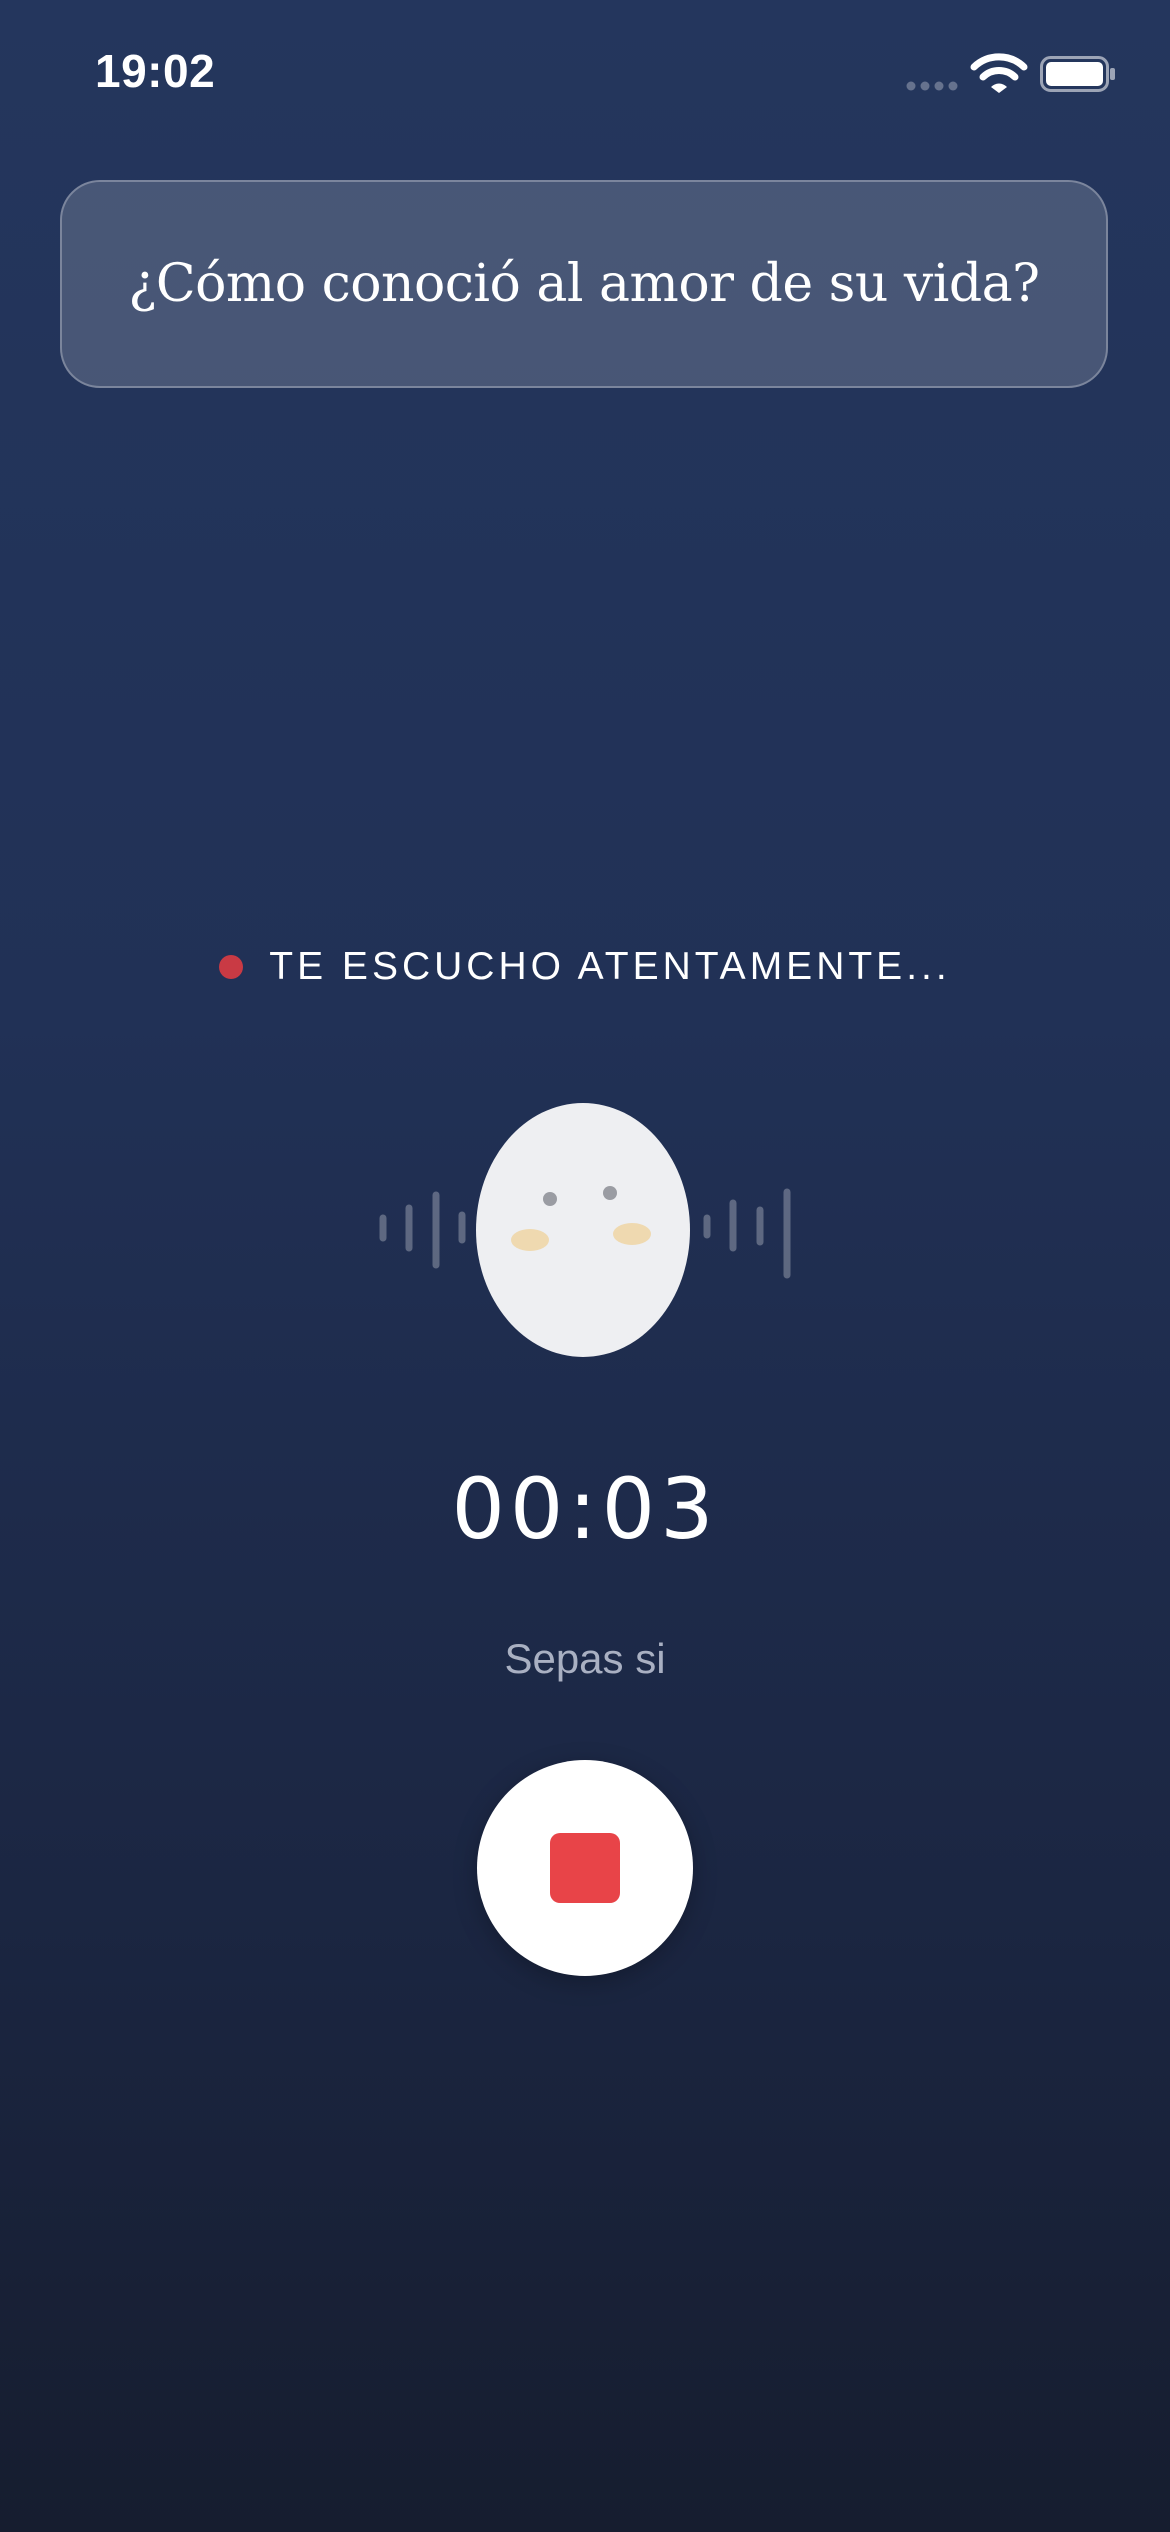  What do you see at coordinates (747, 1233) in the screenshot?
I see `sound-wave-right-icon` at bounding box center [747, 1233].